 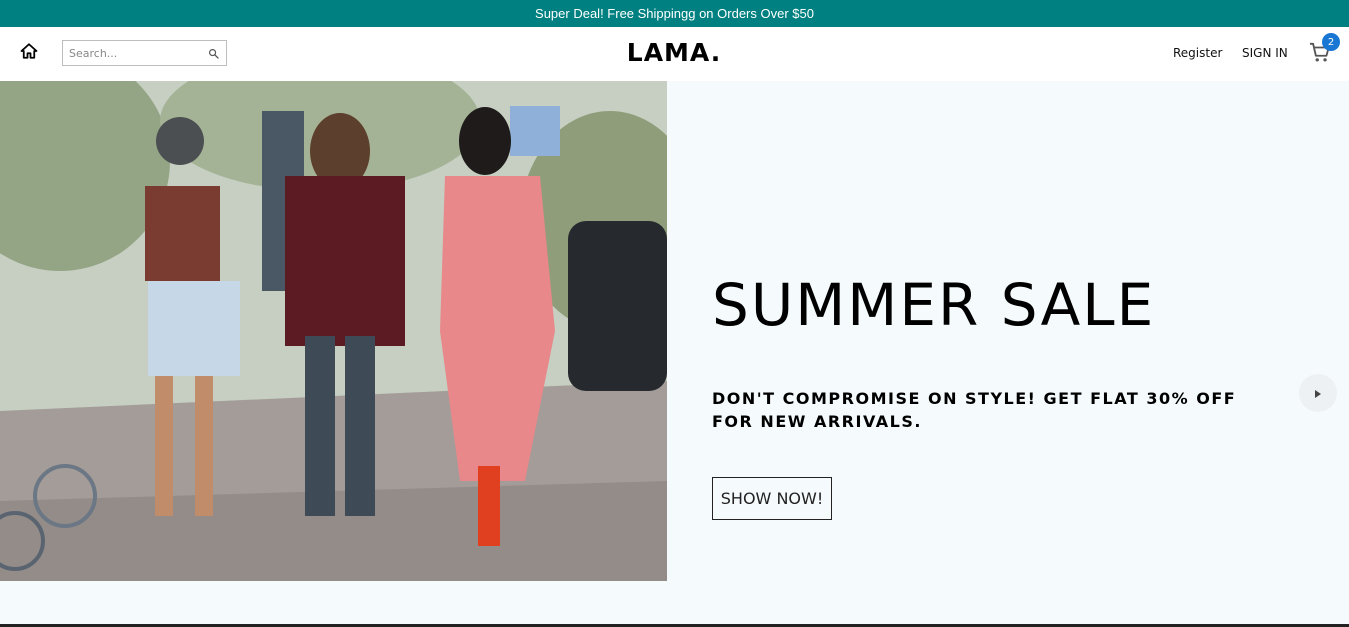 What do you see at coordinates (213, 53) in the screenshot?
I see `search-icon` at bounding box center [213, 53].